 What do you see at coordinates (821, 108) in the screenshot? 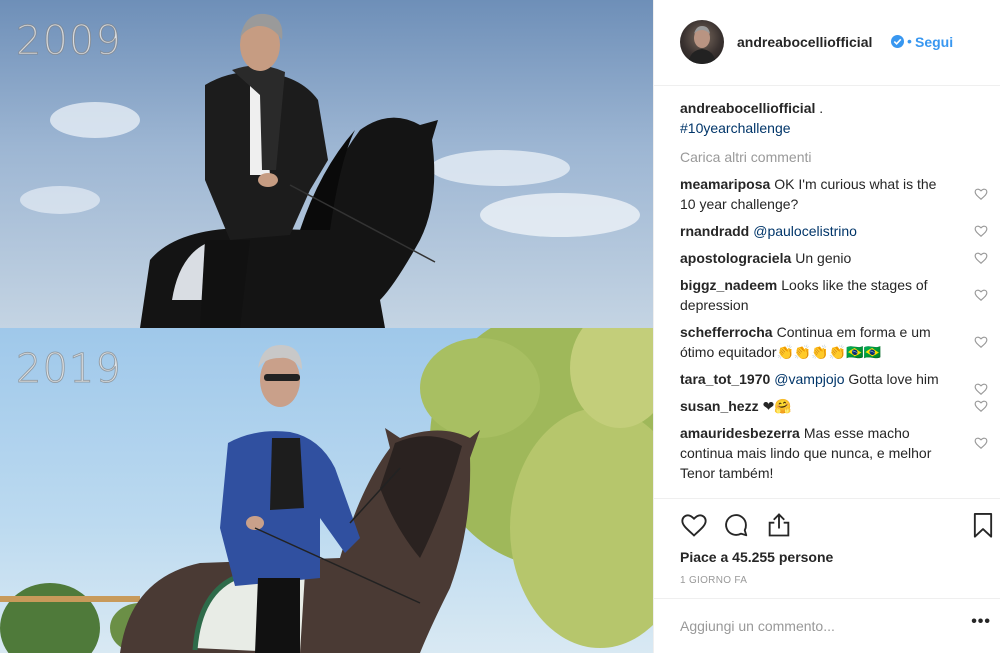
I see `caption-text: .` at bounding box center [821, 108].